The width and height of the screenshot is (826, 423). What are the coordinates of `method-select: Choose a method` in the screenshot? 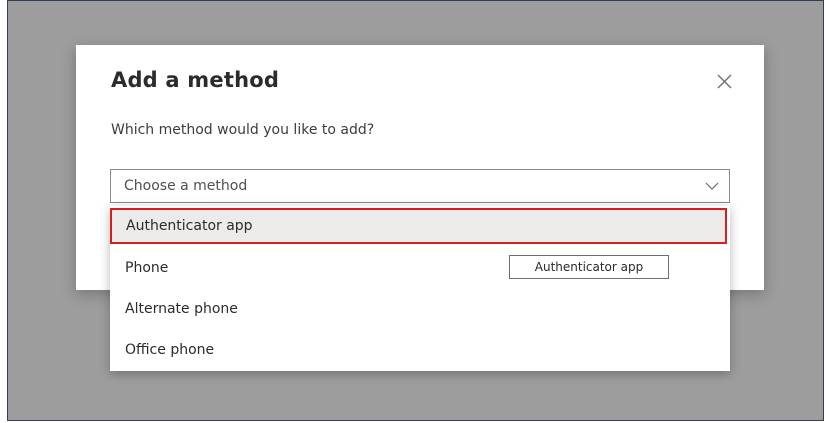 It's located at (420, 186).